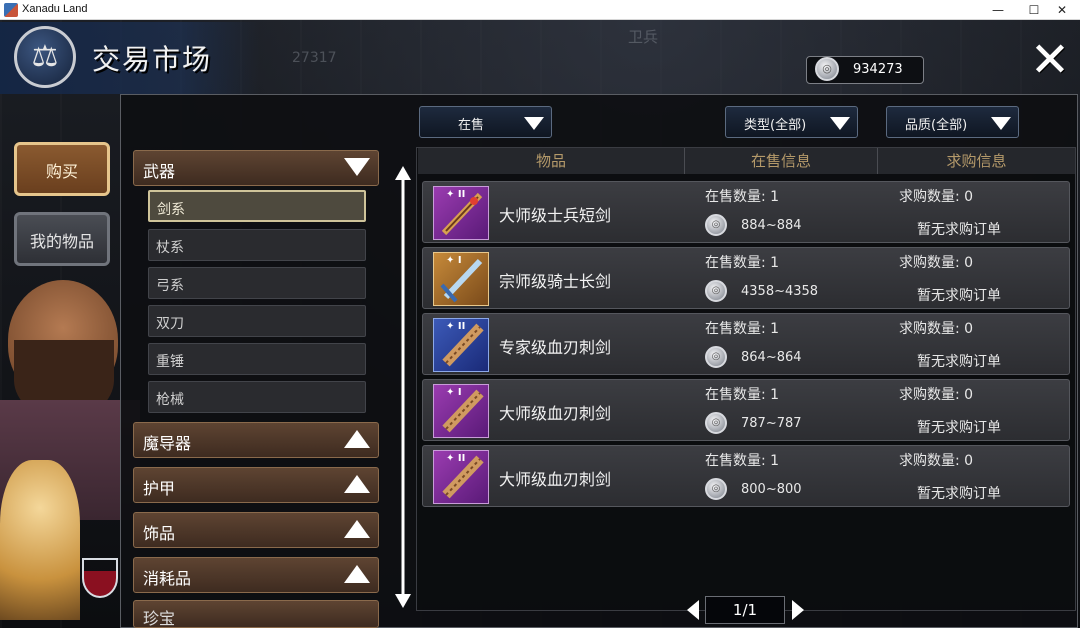 This screenshot has height=628, width=1080. I want to click on serrated-sword-icon, so click(463, 411).